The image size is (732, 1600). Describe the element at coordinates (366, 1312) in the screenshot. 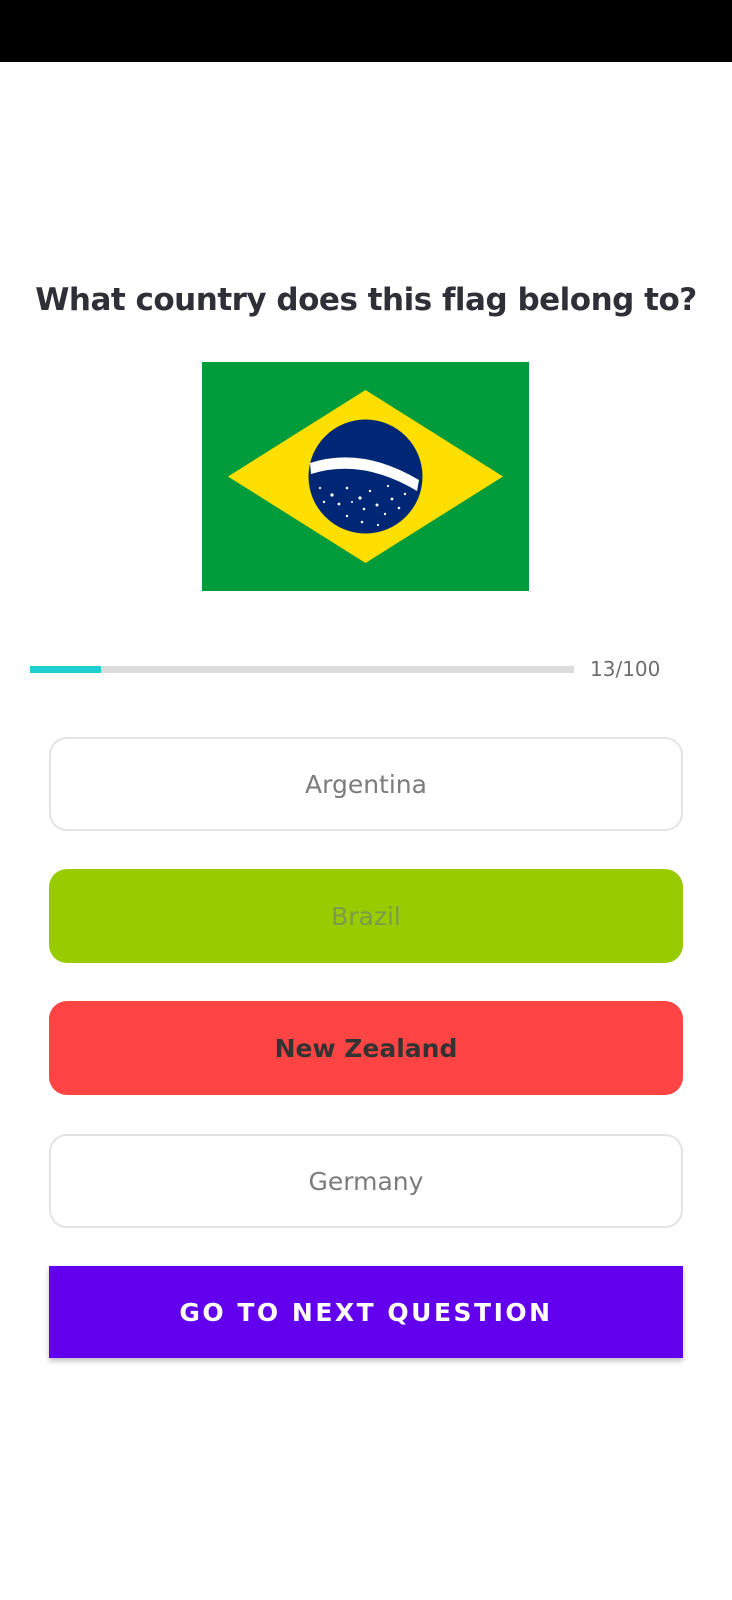

I see `next-question-button: GO TO NEXT QUESTION` at that location.